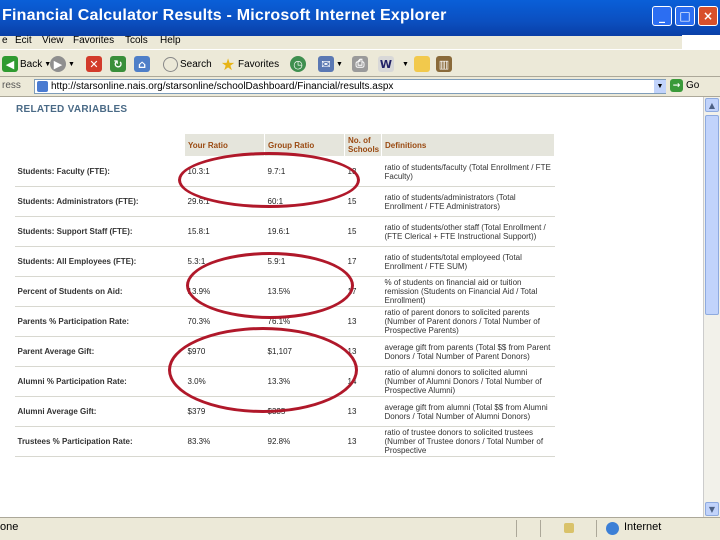  Describe the element at coordinates (363, 381) in the screenshot. I see `schools-cell: 14` at that location.